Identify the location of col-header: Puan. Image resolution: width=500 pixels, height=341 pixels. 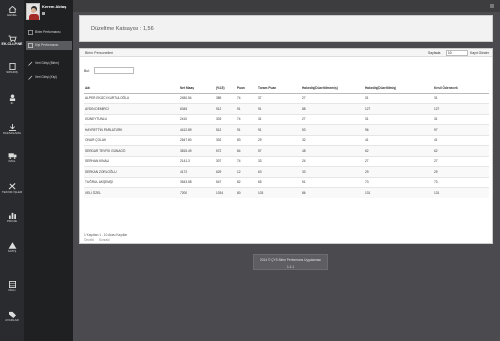
(246, 89).